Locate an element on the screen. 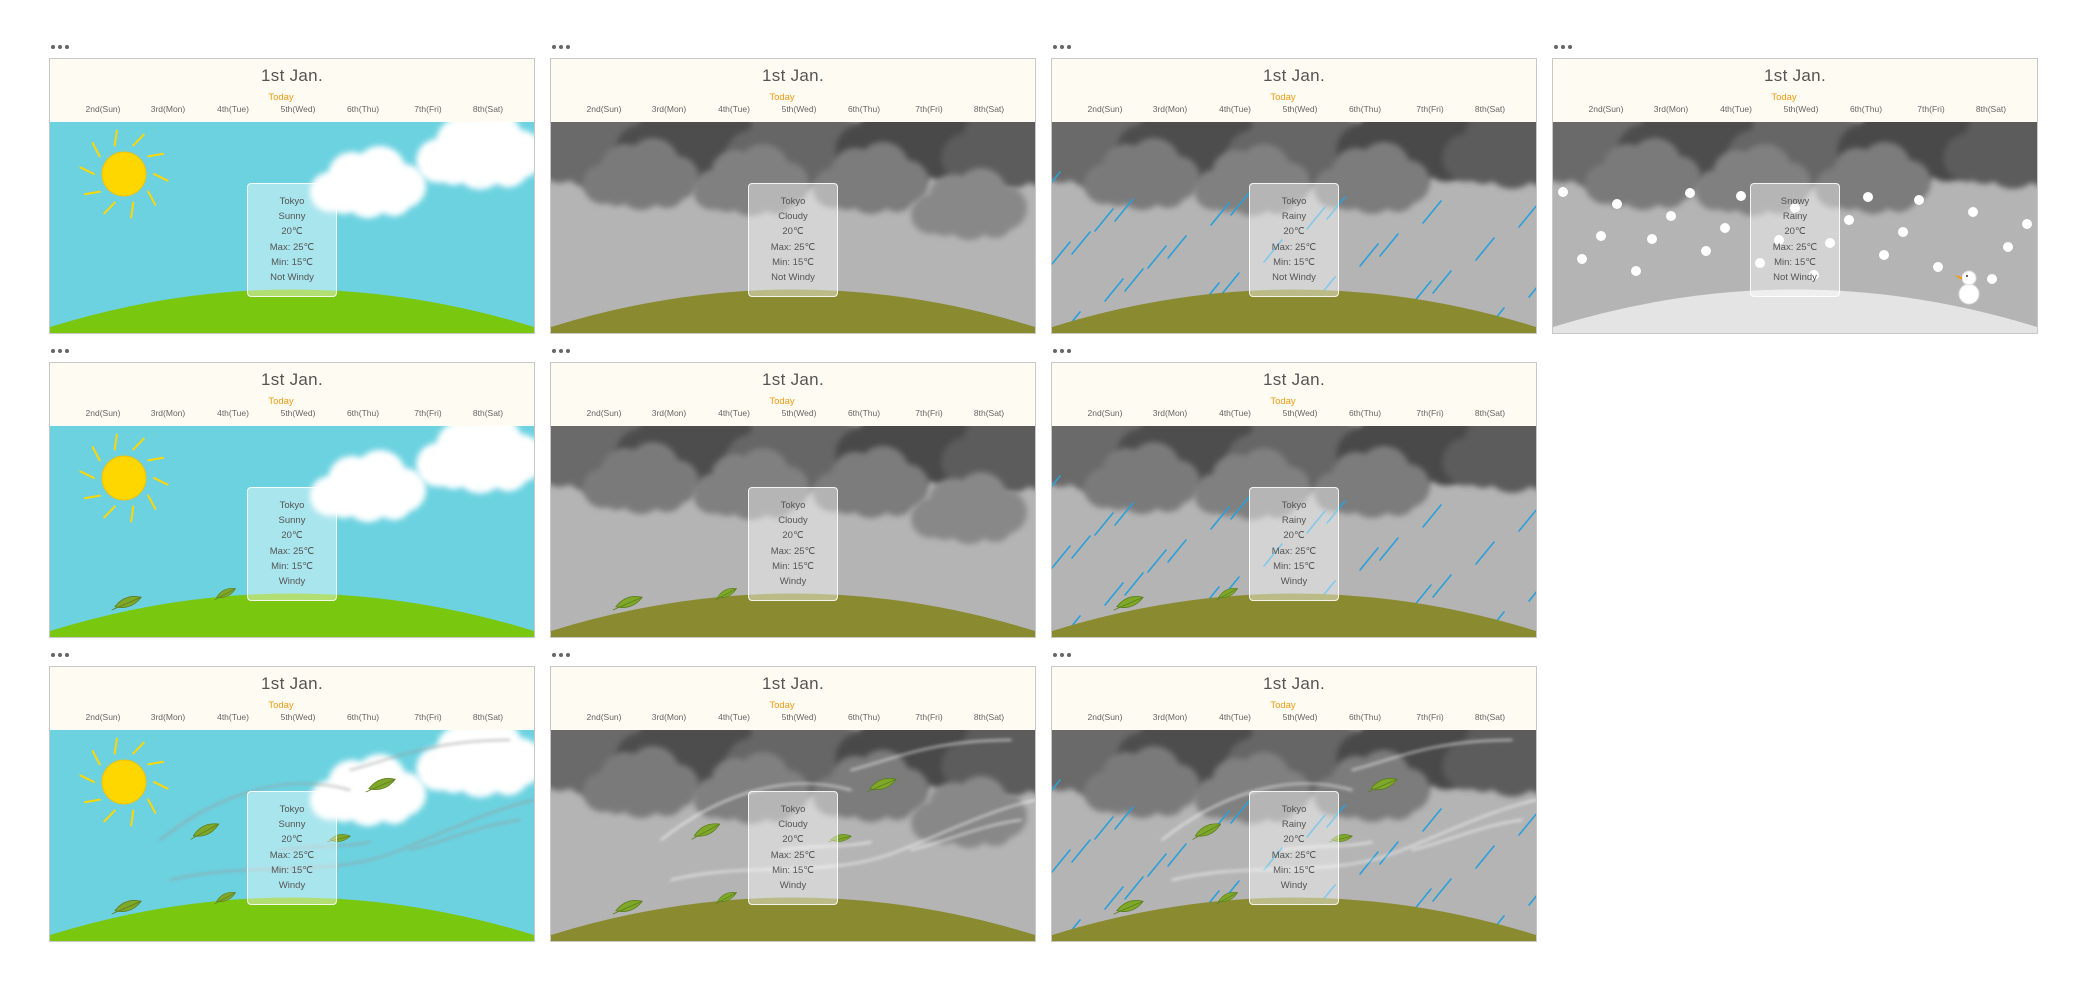 The image size is (2078, 1008). weather-info-panel: Snowy Rainy 20℃ Max: 25℃ Min: 15℃ Not Windy is located at coordinates (1795, 240).